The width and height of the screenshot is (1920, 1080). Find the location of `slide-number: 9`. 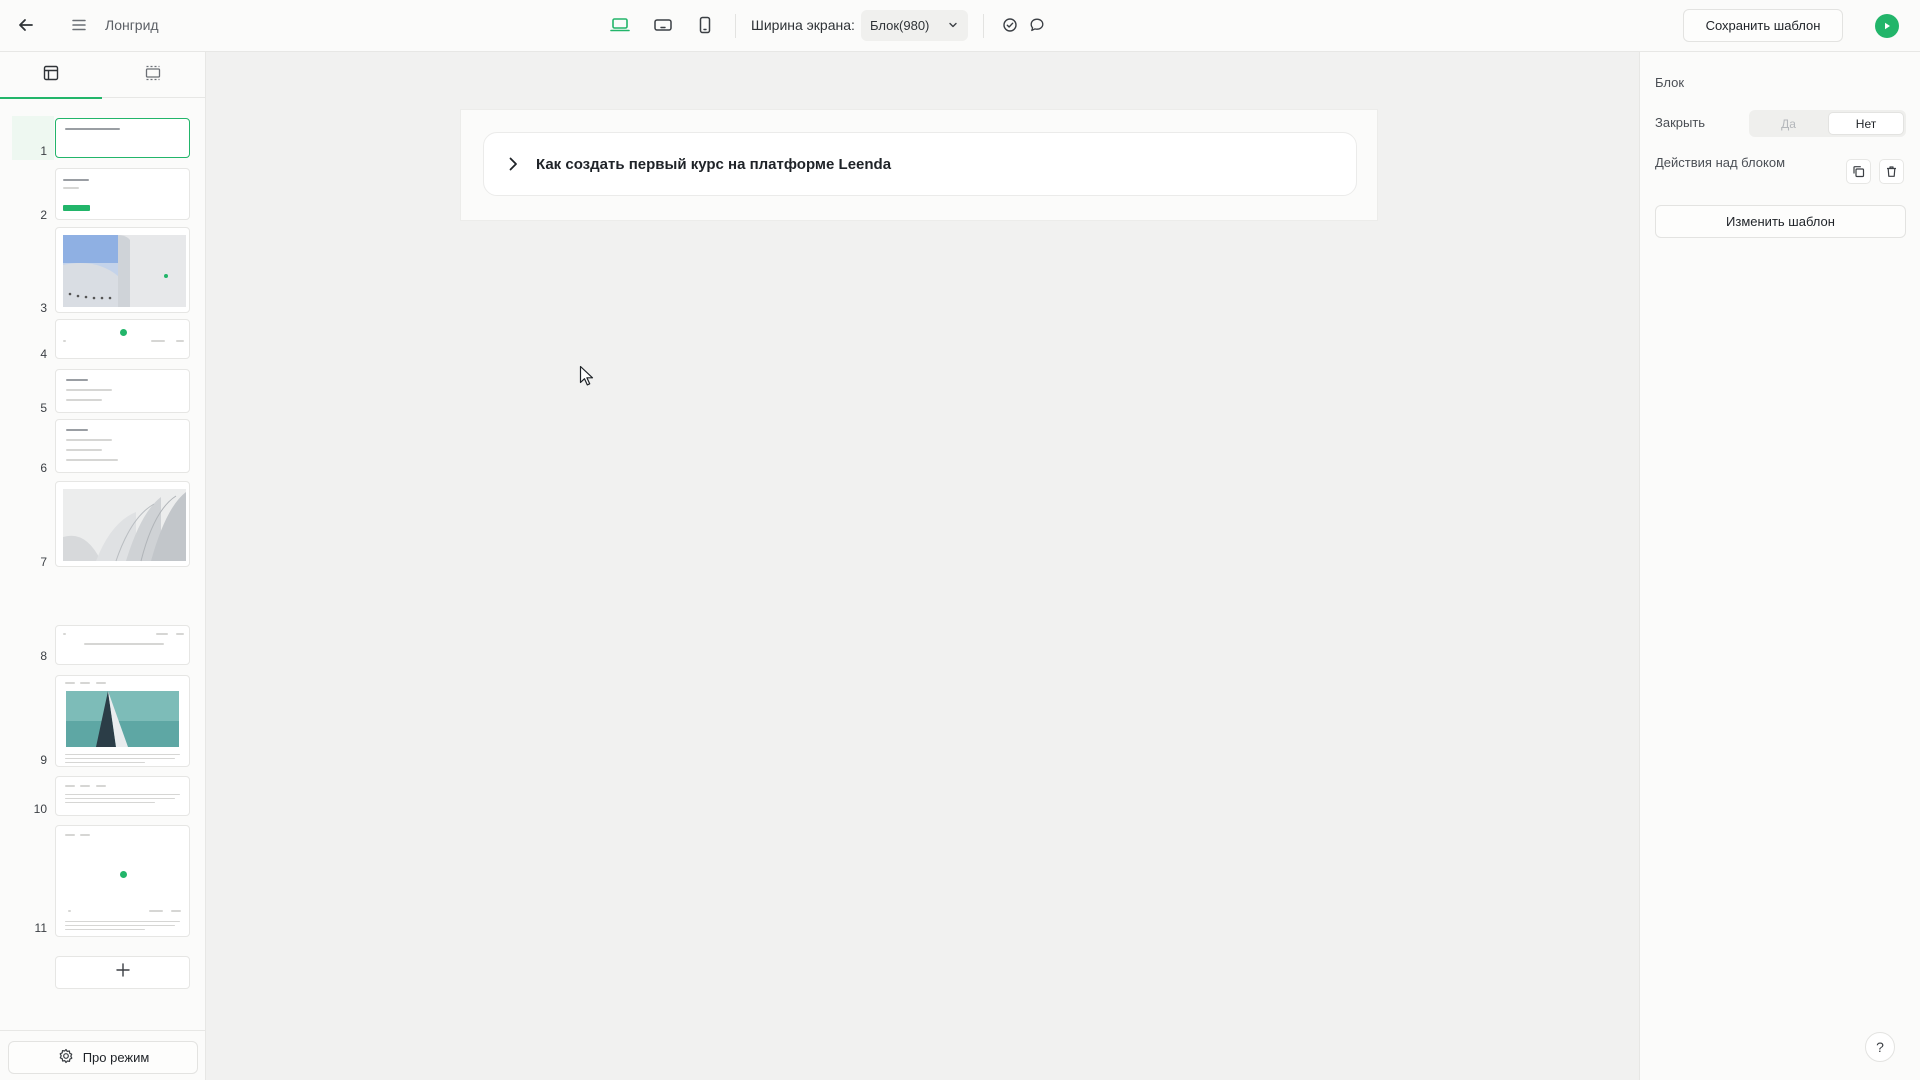

slide-number: 9 is located at coordinates (43, 760).